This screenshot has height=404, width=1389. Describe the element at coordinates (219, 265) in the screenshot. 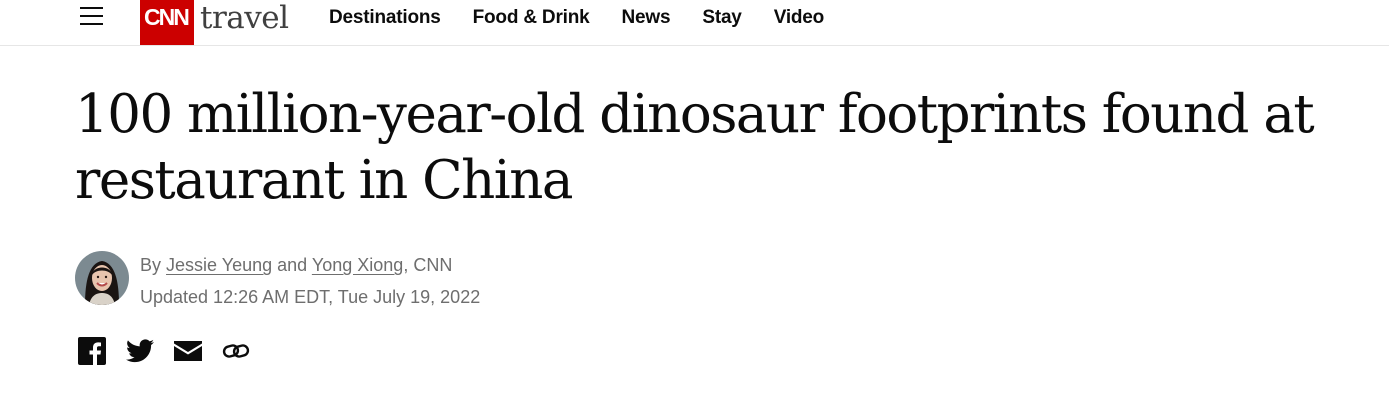

I see `author-link-jessie-yeung: Jessie Yeung` at that location.